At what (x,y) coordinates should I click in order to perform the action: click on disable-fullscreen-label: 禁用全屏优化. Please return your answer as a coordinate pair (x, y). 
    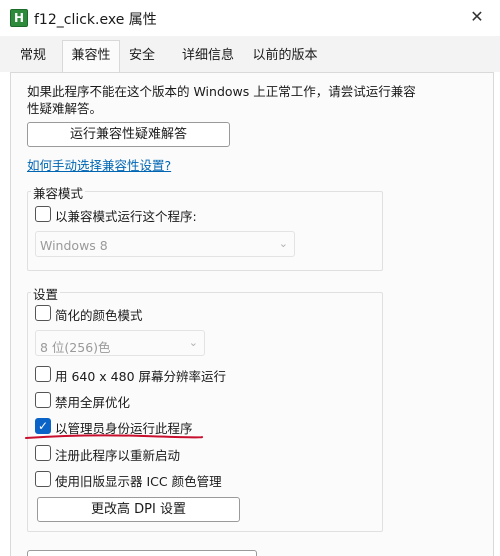
    Looking at the image, I should click on (93, 402).